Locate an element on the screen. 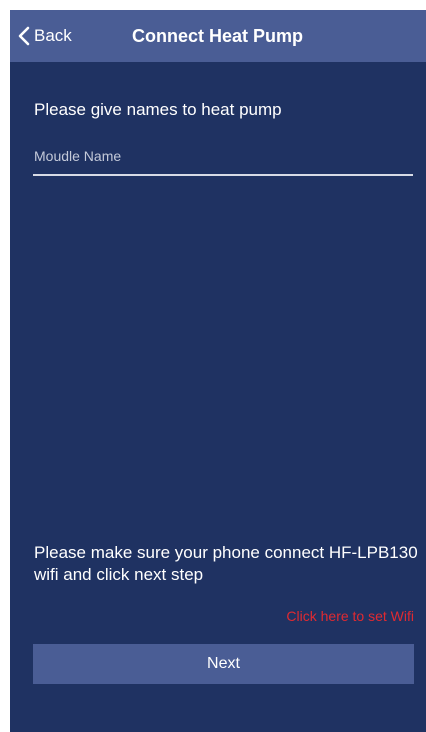 The image size is (426, 732). module-name-input is located at coordinates (223, 159).